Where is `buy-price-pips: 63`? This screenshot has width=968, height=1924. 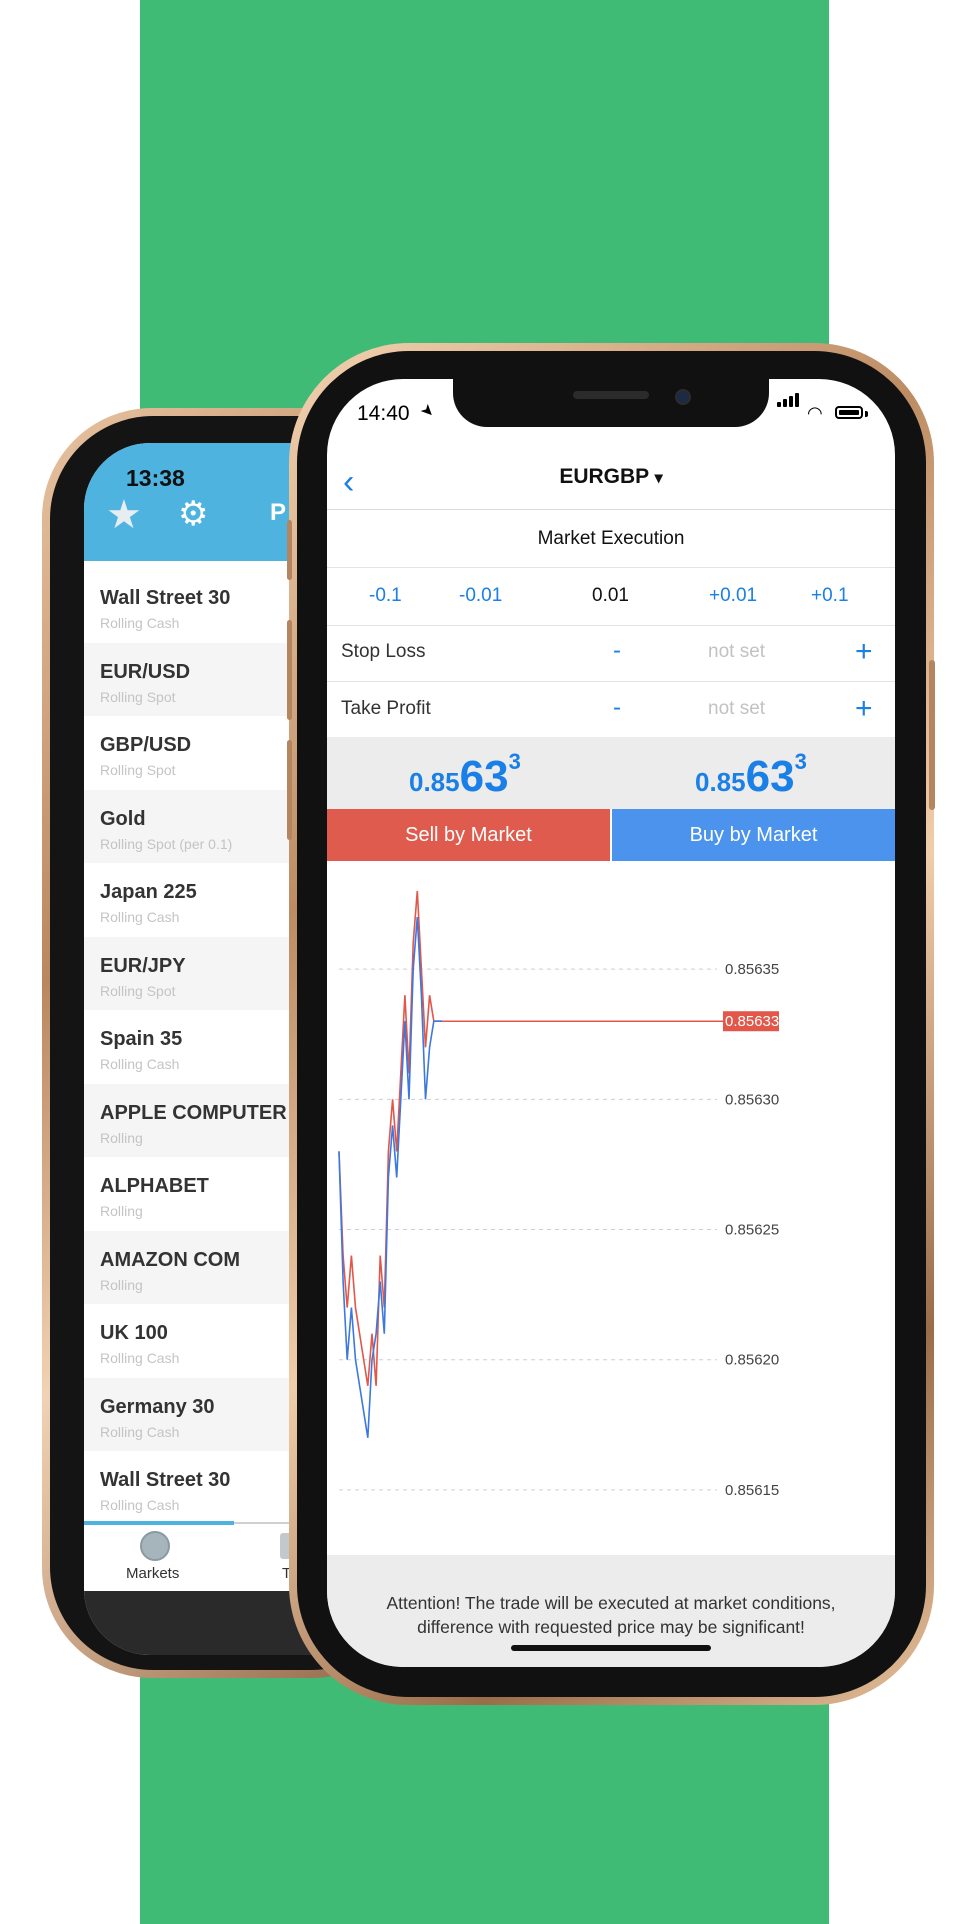
buy-price-pips: 63 is located at coordinates (770, 776).